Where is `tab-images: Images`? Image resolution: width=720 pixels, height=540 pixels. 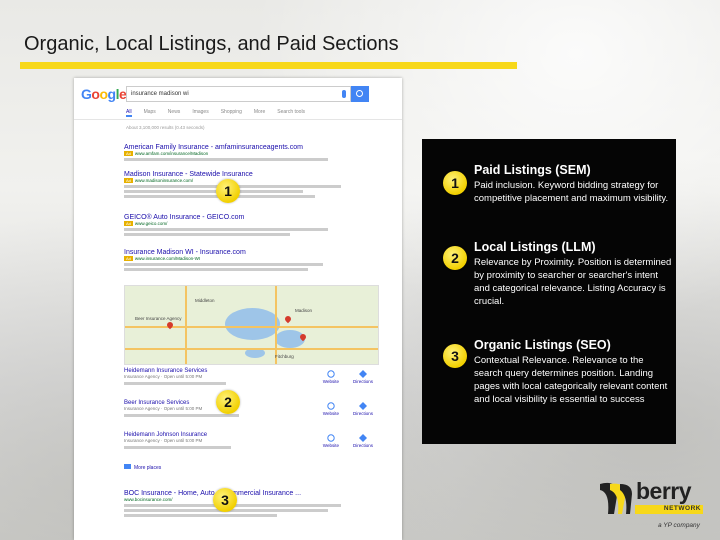 tab-images: Images is located at coordinates (200, 113).